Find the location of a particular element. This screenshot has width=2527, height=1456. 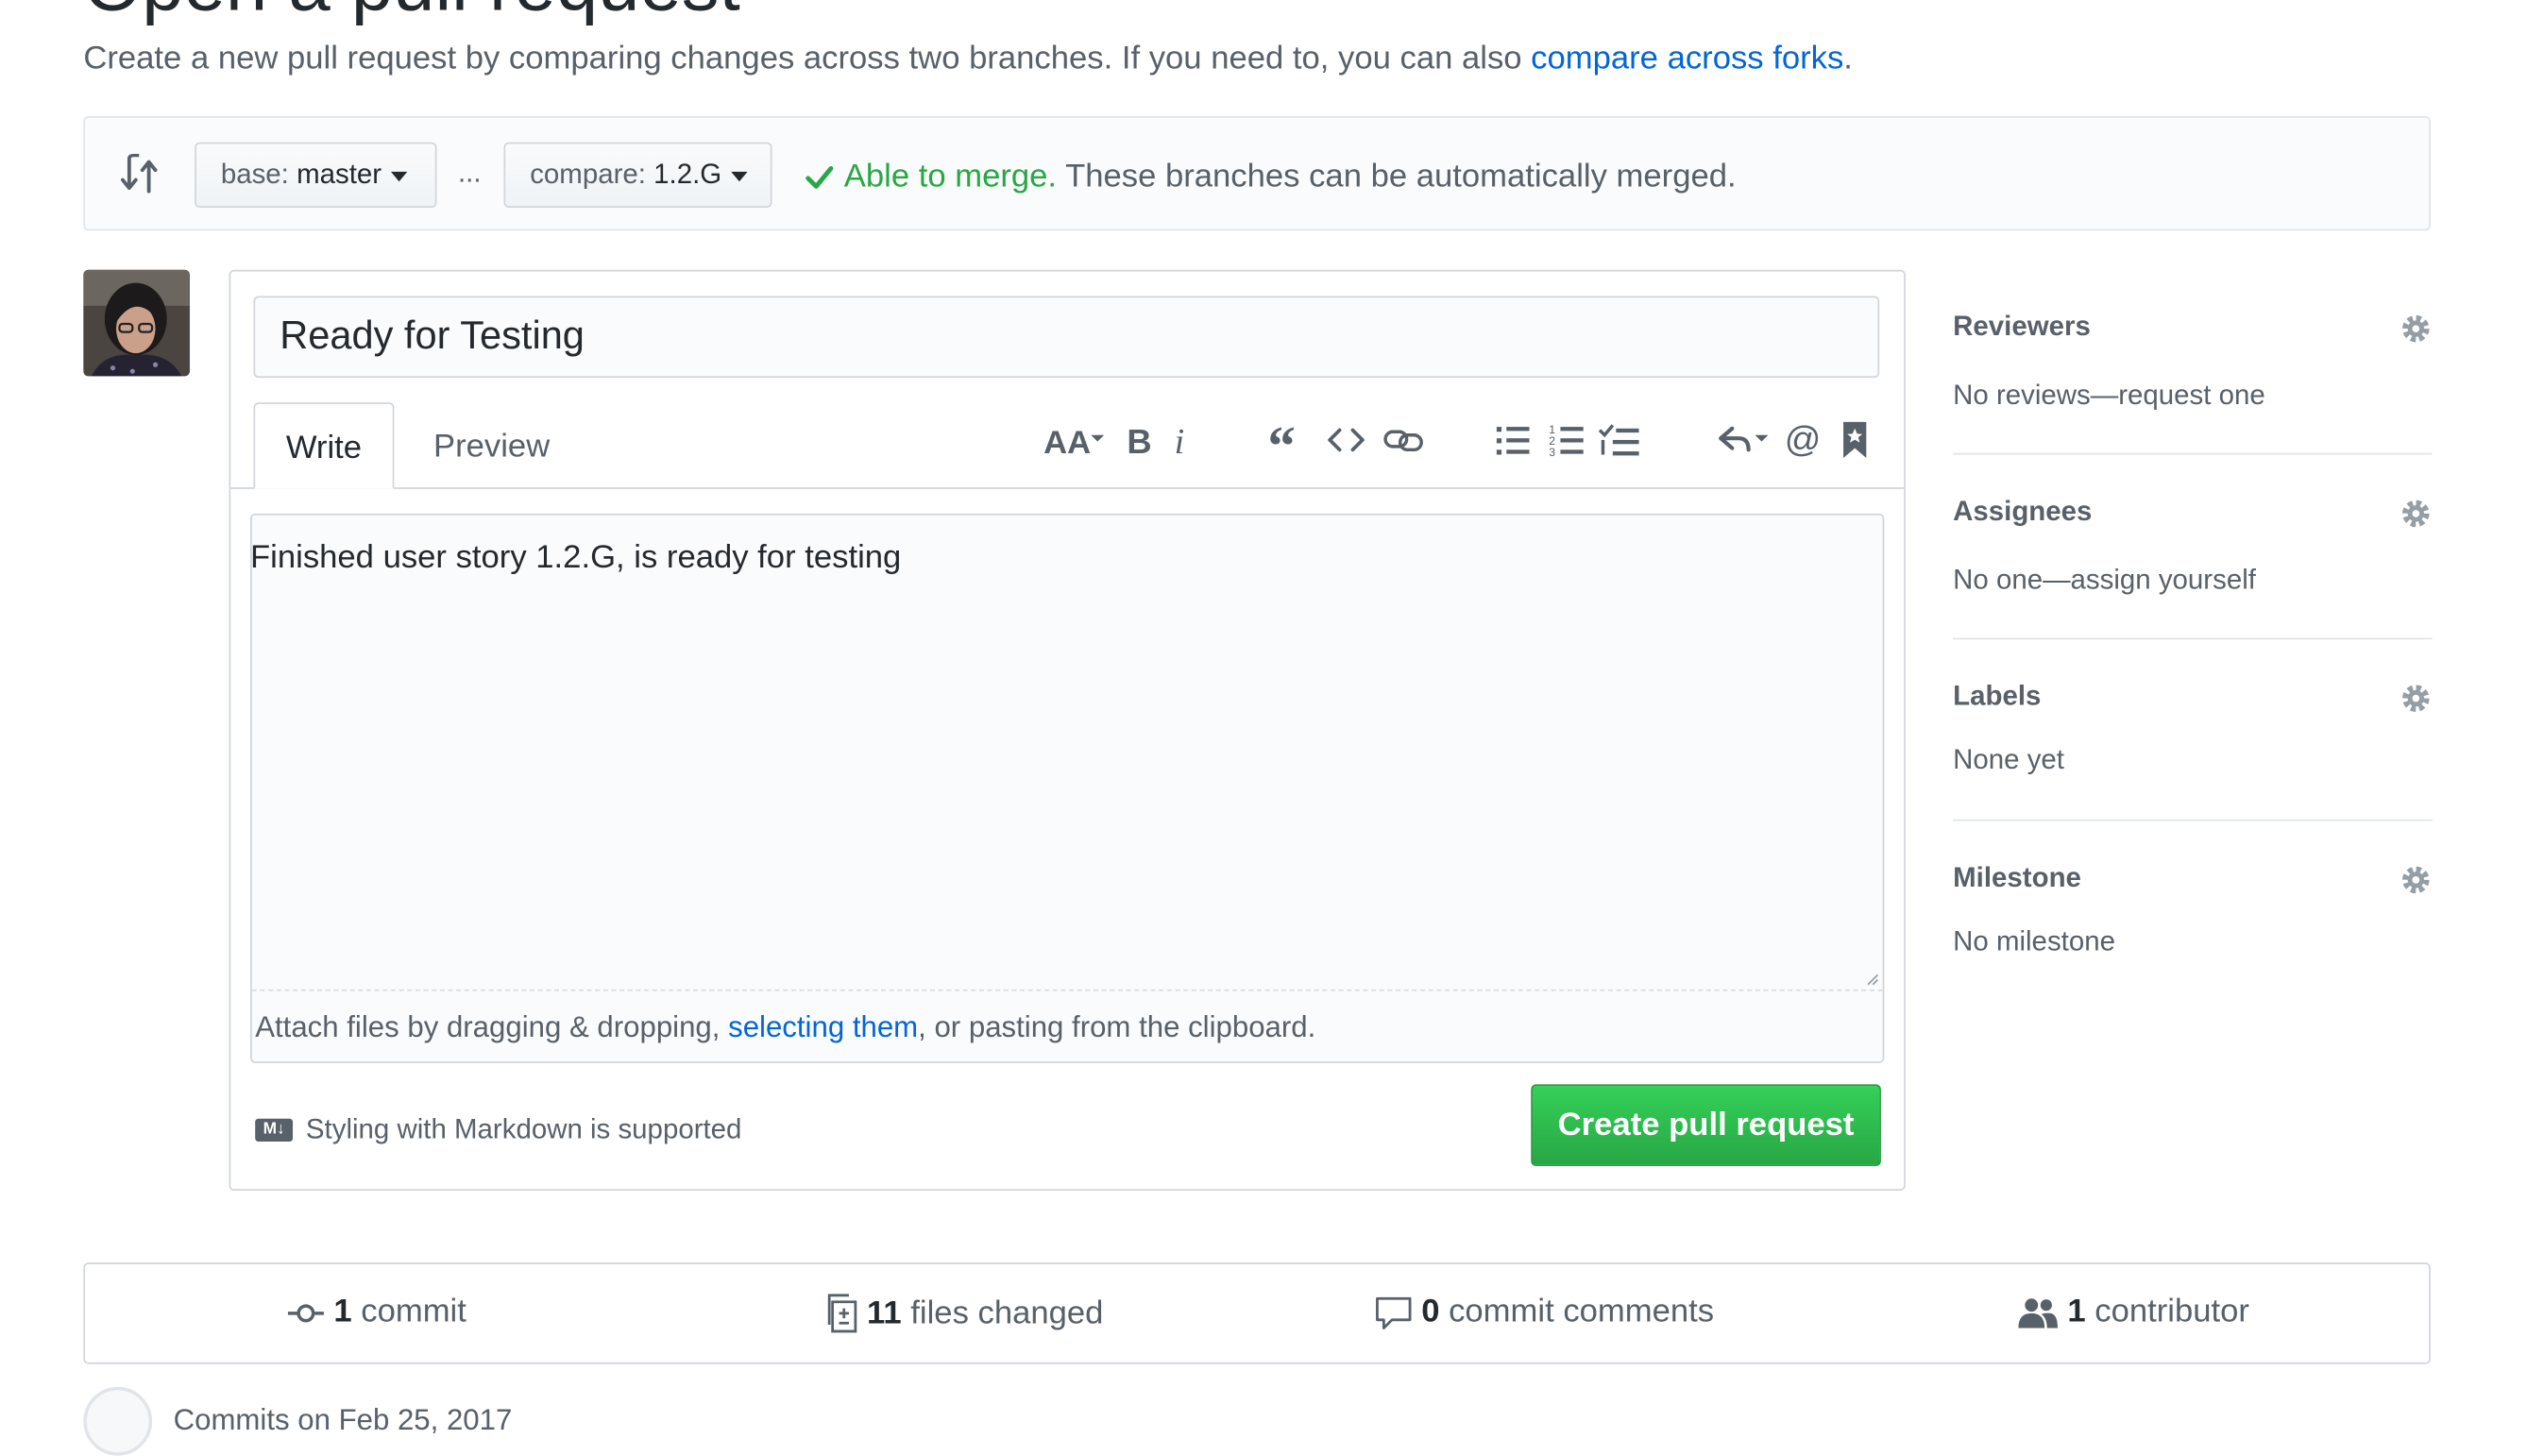

create-pull-request-button: Create pull request is located at coordinates (1706, 1125).